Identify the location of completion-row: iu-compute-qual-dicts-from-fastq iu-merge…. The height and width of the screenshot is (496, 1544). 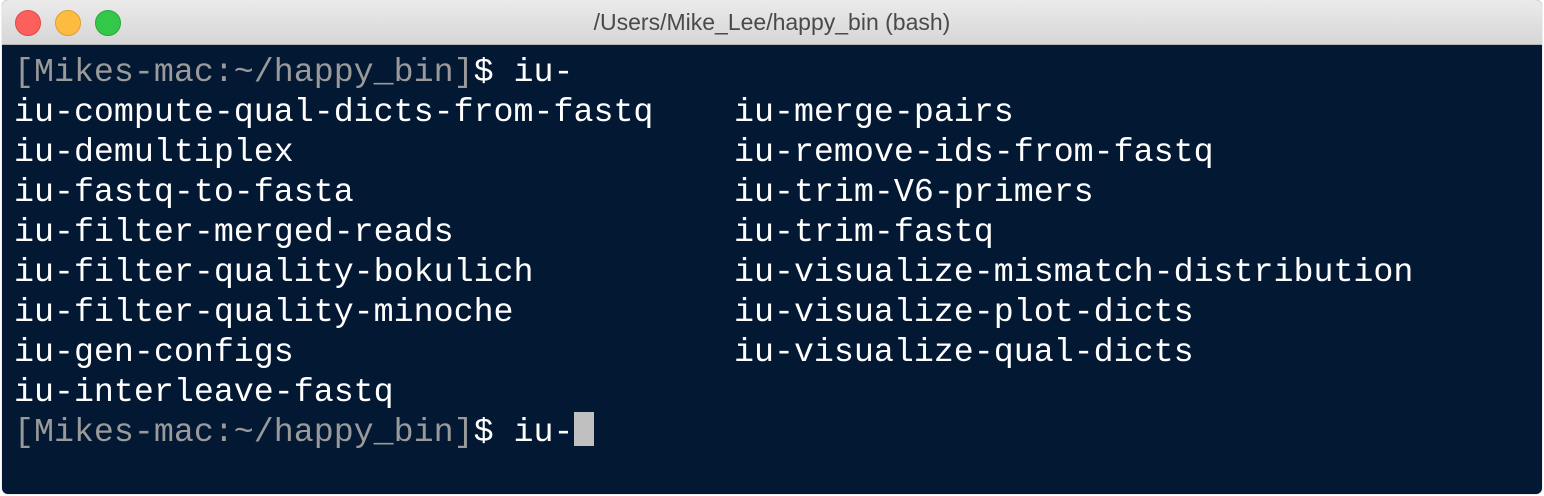
(514, 112).